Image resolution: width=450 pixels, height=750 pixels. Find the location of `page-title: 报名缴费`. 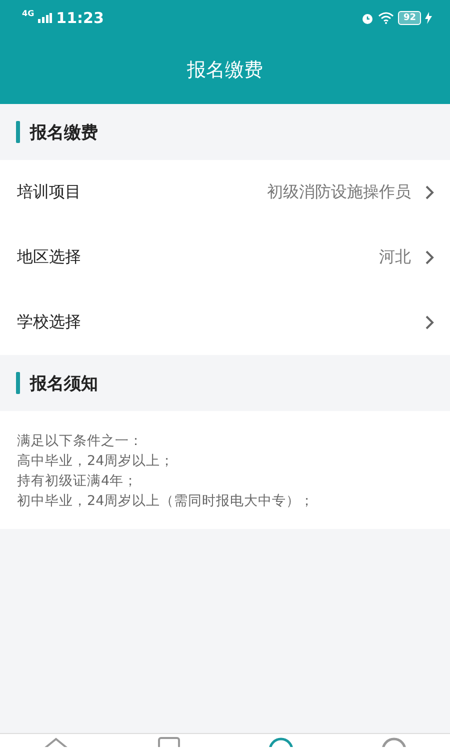

page-title: 报名缴费 is located at coordinates (225, 70).